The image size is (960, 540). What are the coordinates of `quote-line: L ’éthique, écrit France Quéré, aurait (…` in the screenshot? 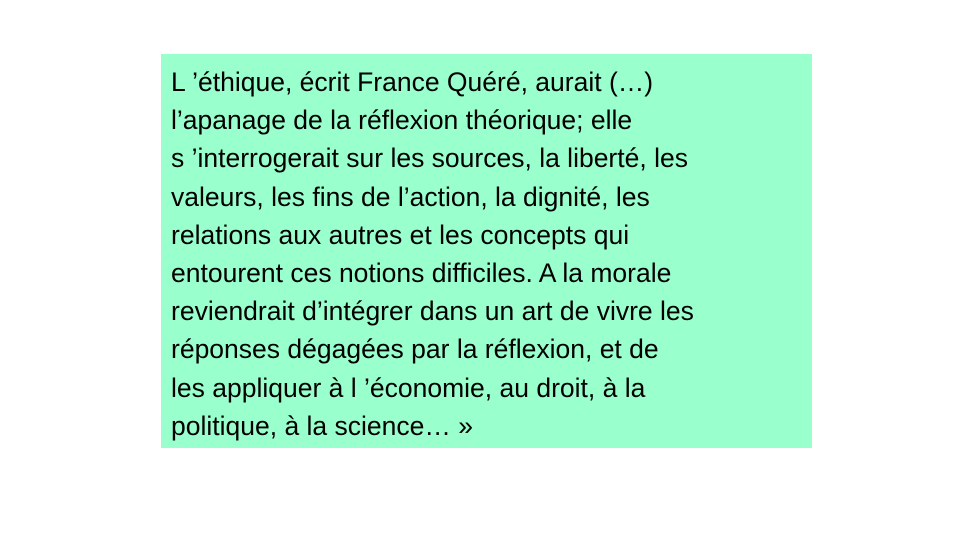 It's located at (412, 82).